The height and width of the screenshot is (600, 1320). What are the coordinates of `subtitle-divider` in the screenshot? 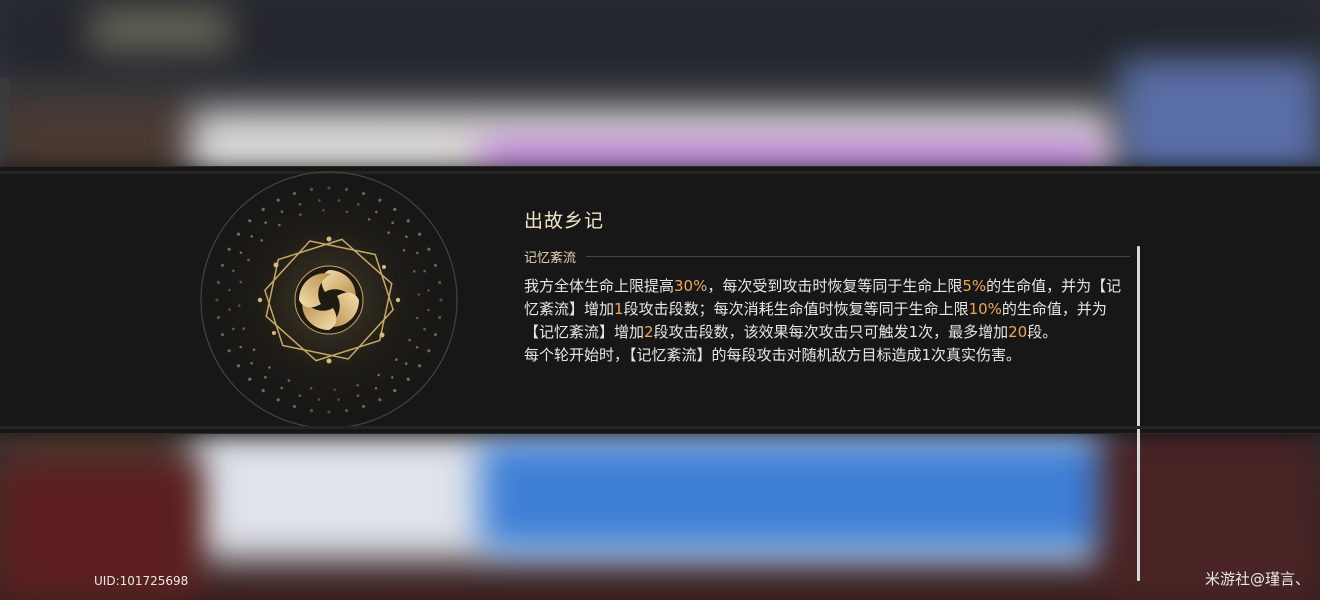 It's located at (858, 256).